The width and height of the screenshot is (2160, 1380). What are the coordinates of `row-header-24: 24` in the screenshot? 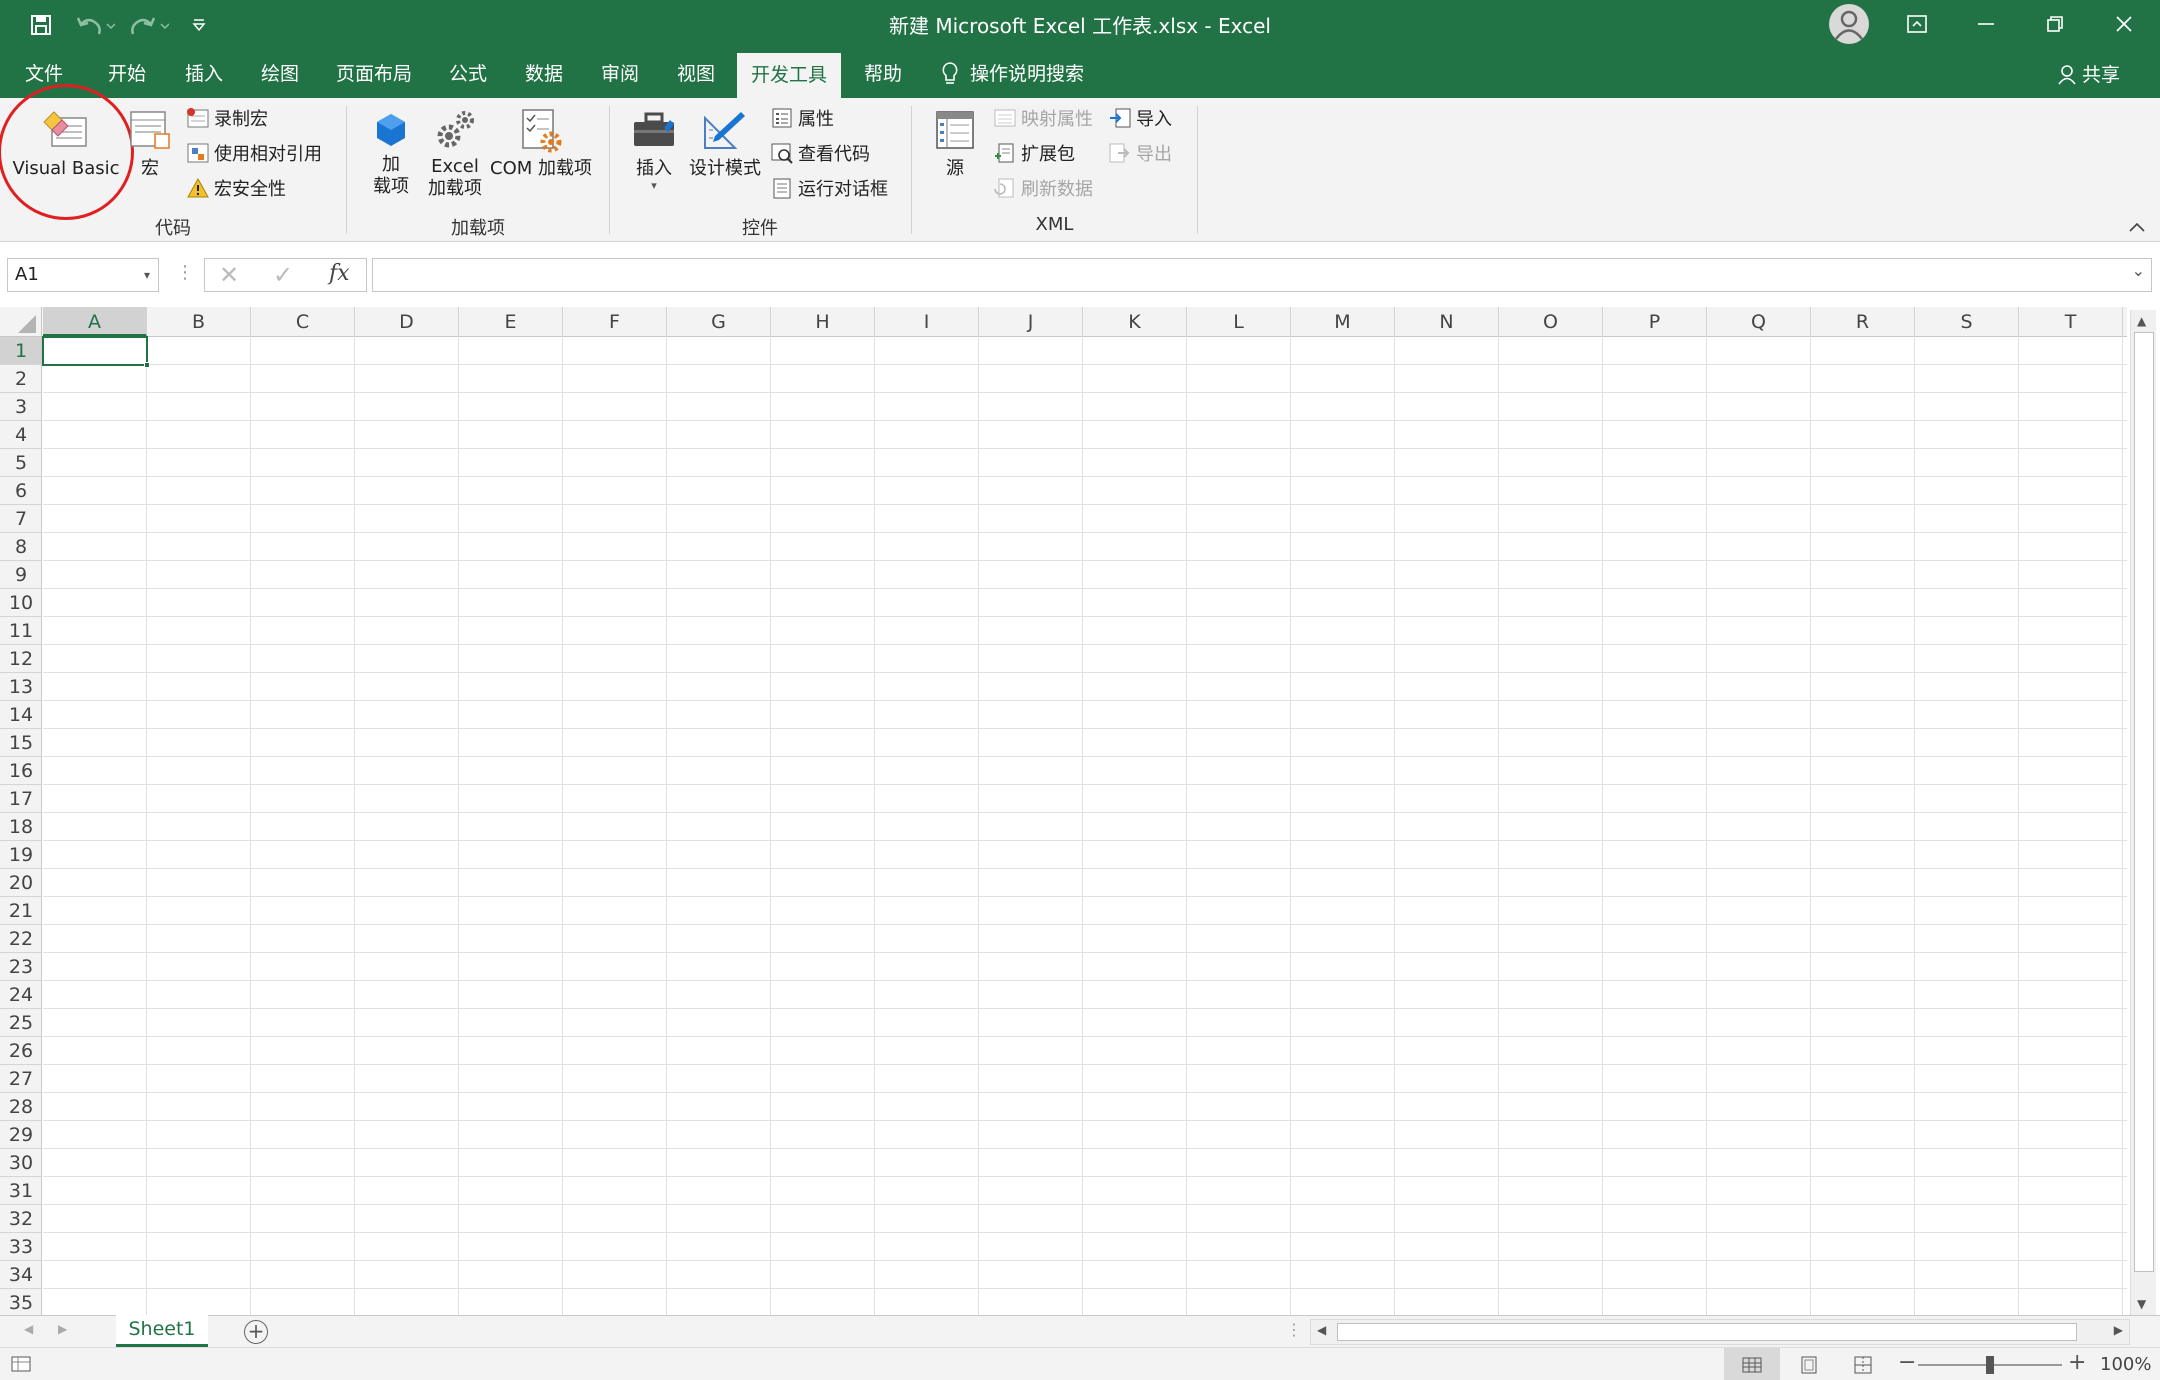 It's located at (20, 995).